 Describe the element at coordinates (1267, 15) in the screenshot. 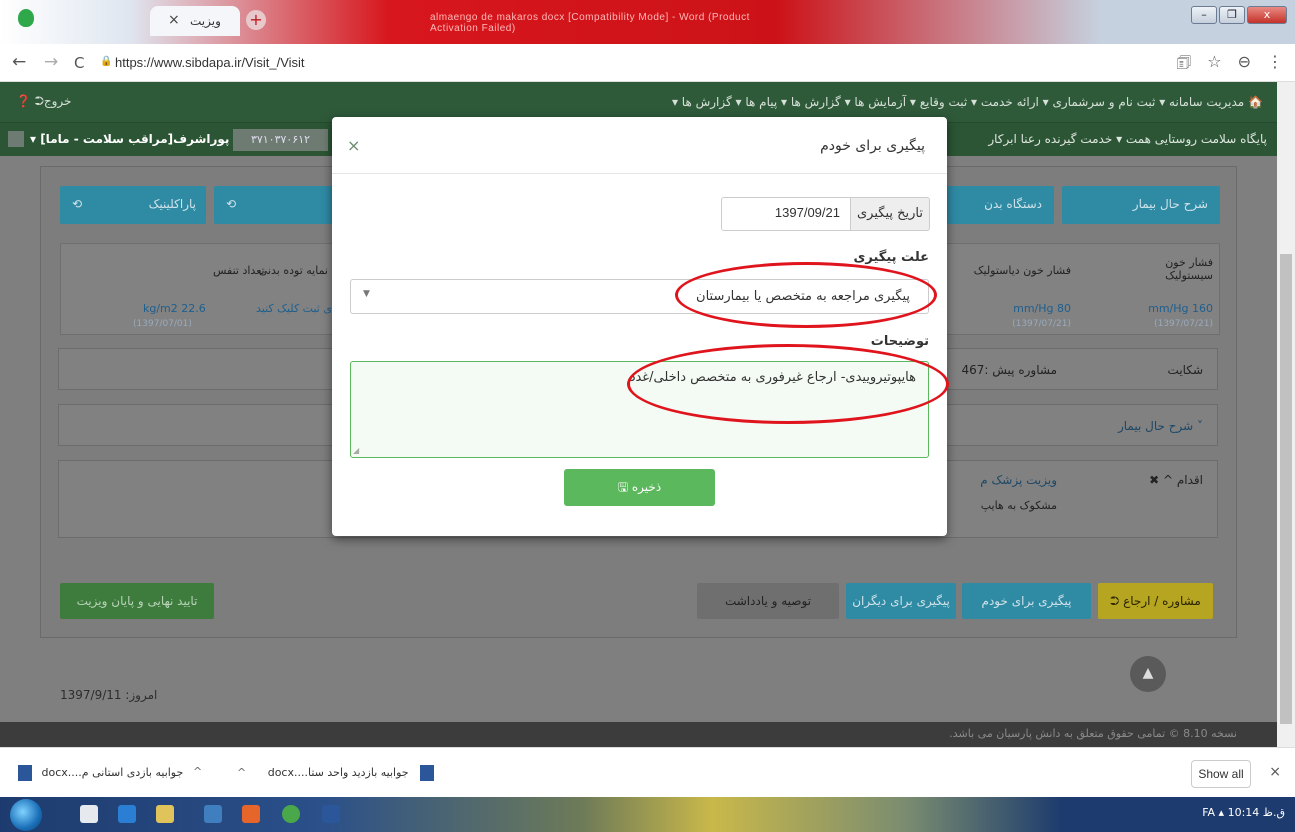

I see `close-window-button: x` at that location.